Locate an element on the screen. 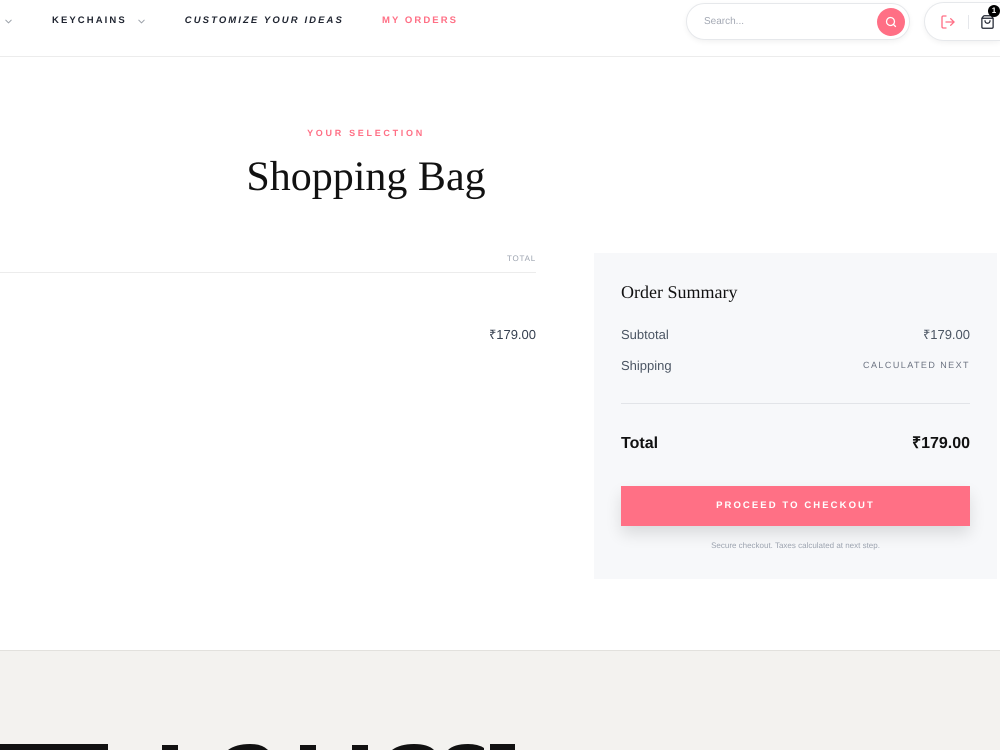  logout-icon is located at coordinates (948, 22).